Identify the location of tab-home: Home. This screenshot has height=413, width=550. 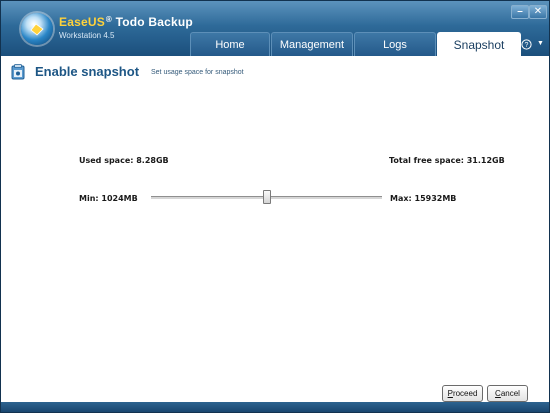
(230, 44).